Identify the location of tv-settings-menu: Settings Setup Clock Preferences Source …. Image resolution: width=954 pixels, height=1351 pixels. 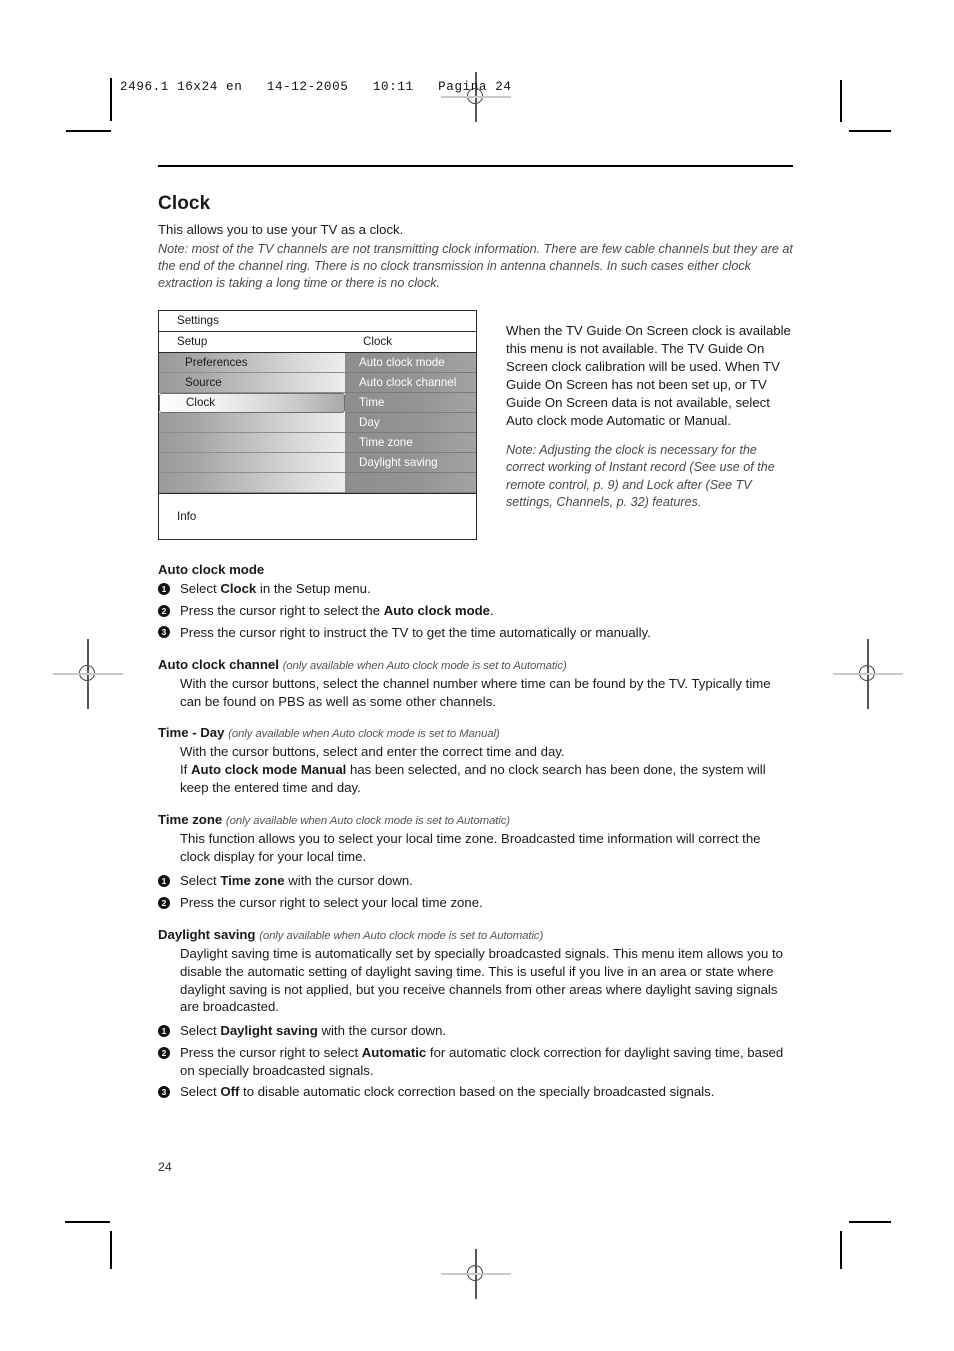
(317, 425).